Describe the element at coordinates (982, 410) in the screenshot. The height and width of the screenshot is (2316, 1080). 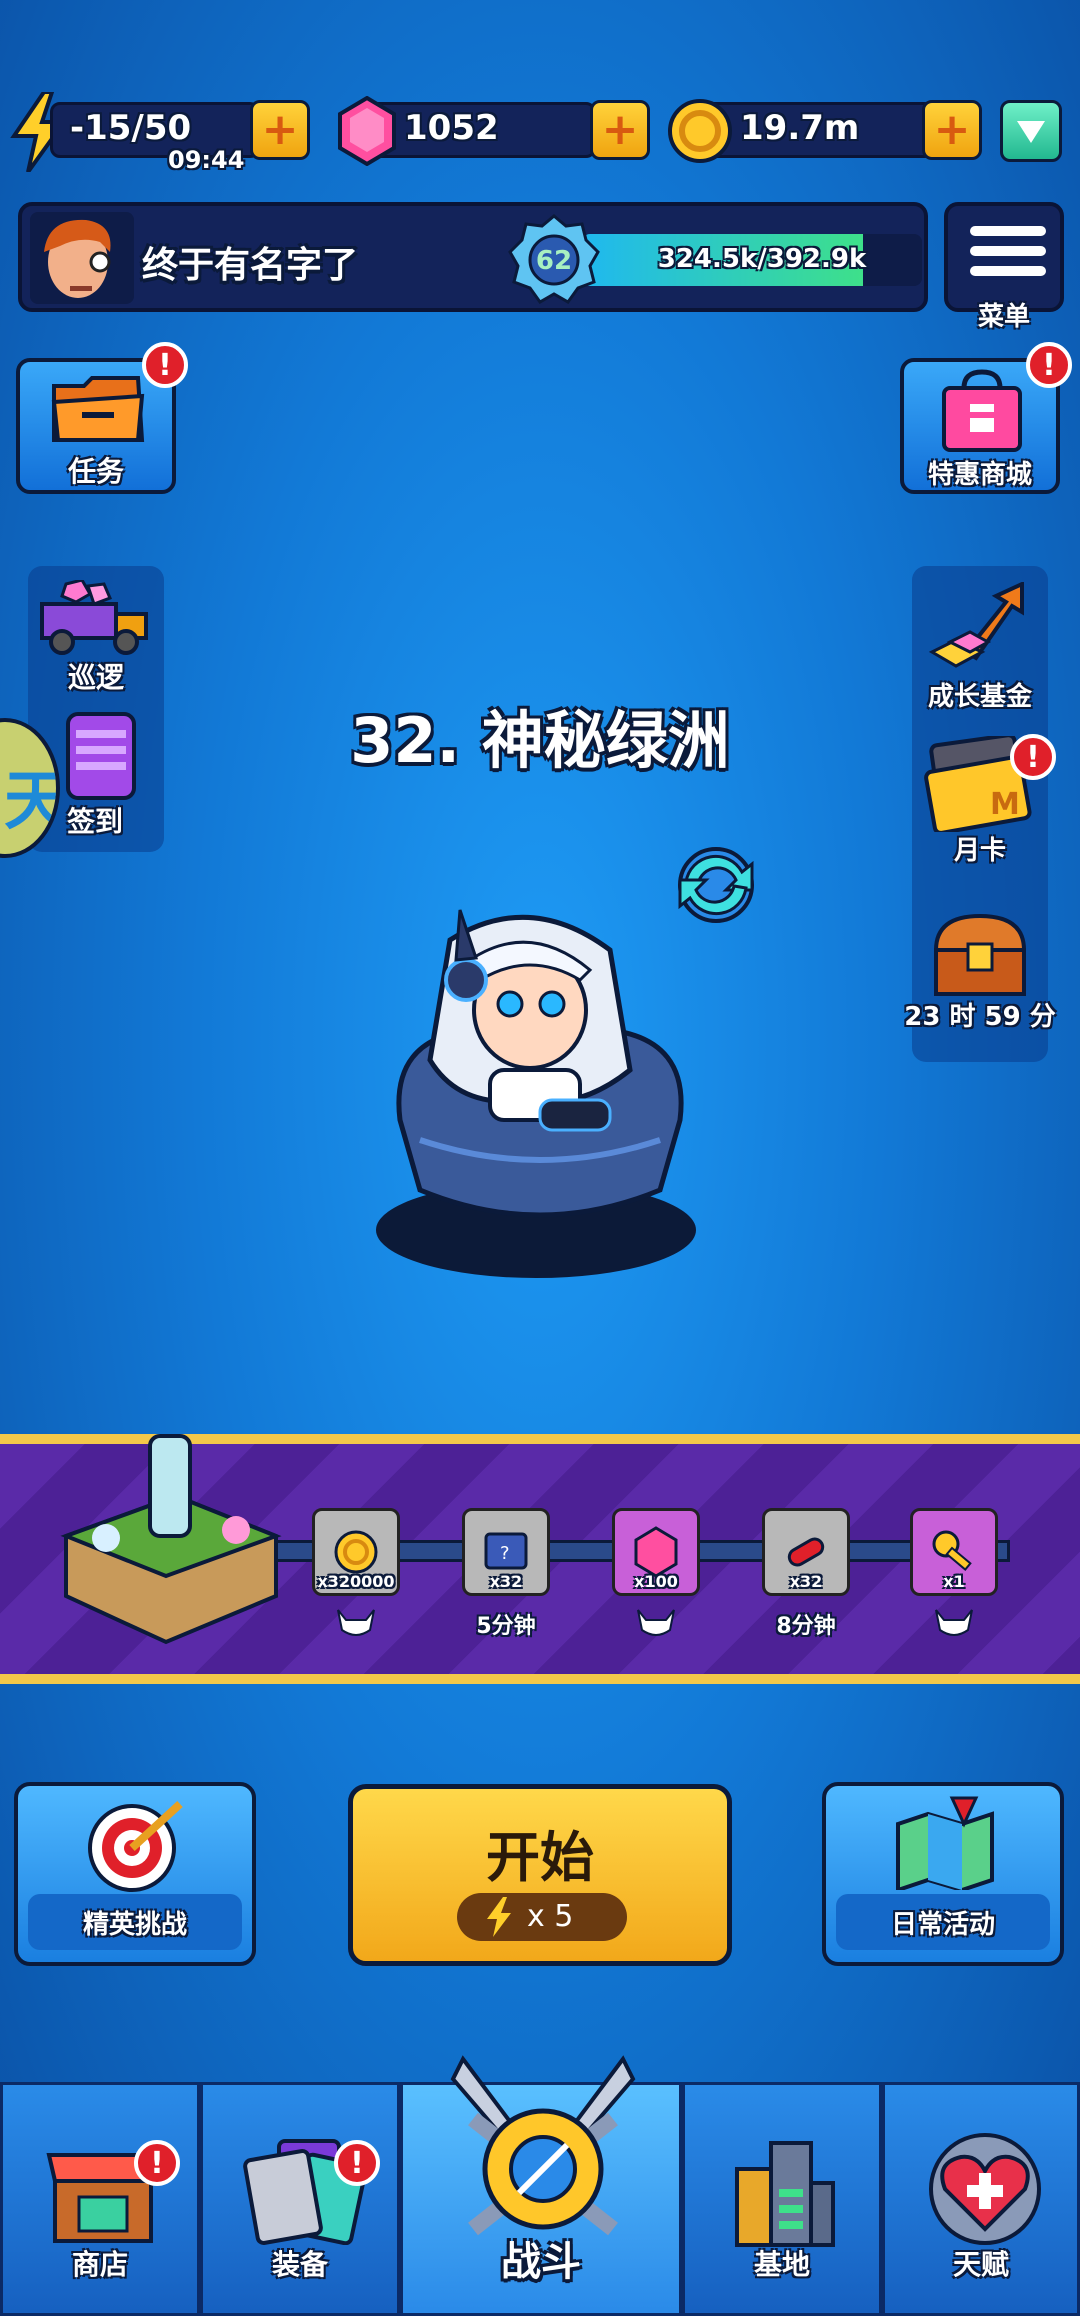
I see `gift-bag-icon` at that location.